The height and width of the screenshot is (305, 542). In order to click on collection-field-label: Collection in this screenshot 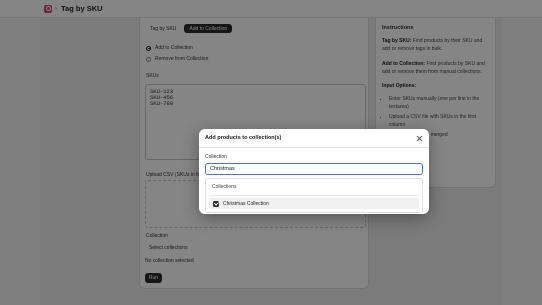, I will do `click(216, 157)`.